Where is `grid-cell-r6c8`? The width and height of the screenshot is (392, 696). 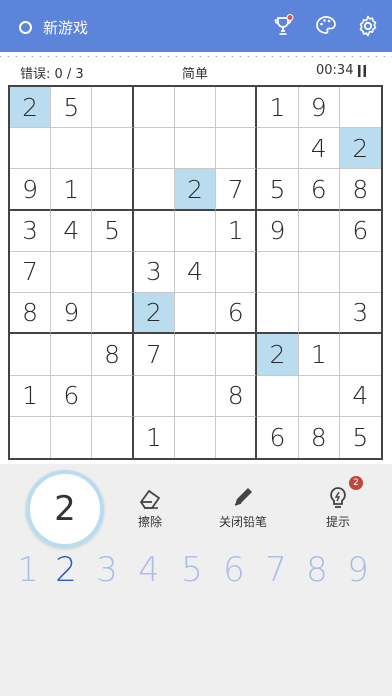 grid-cell-r6c8 is located at coordinates (319, 314).